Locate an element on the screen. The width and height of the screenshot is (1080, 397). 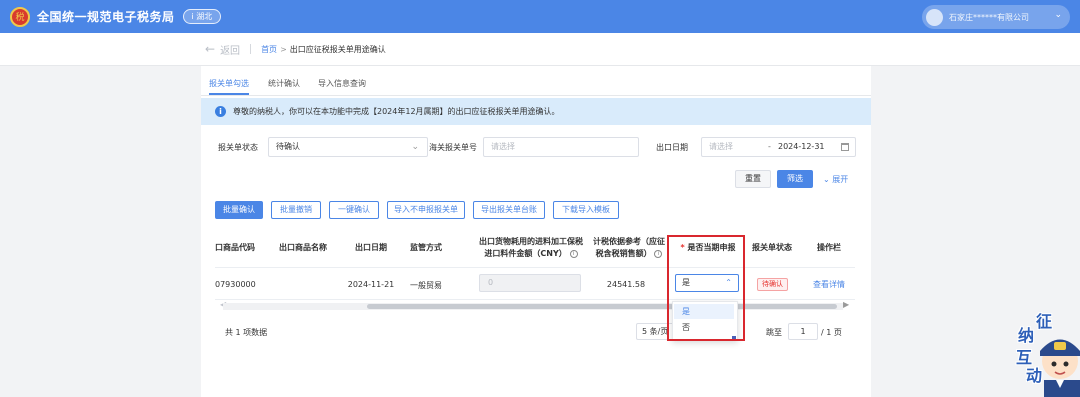
user-menu: 石家庄******有限公司 ⌄ is located at coordinates (996, 17).